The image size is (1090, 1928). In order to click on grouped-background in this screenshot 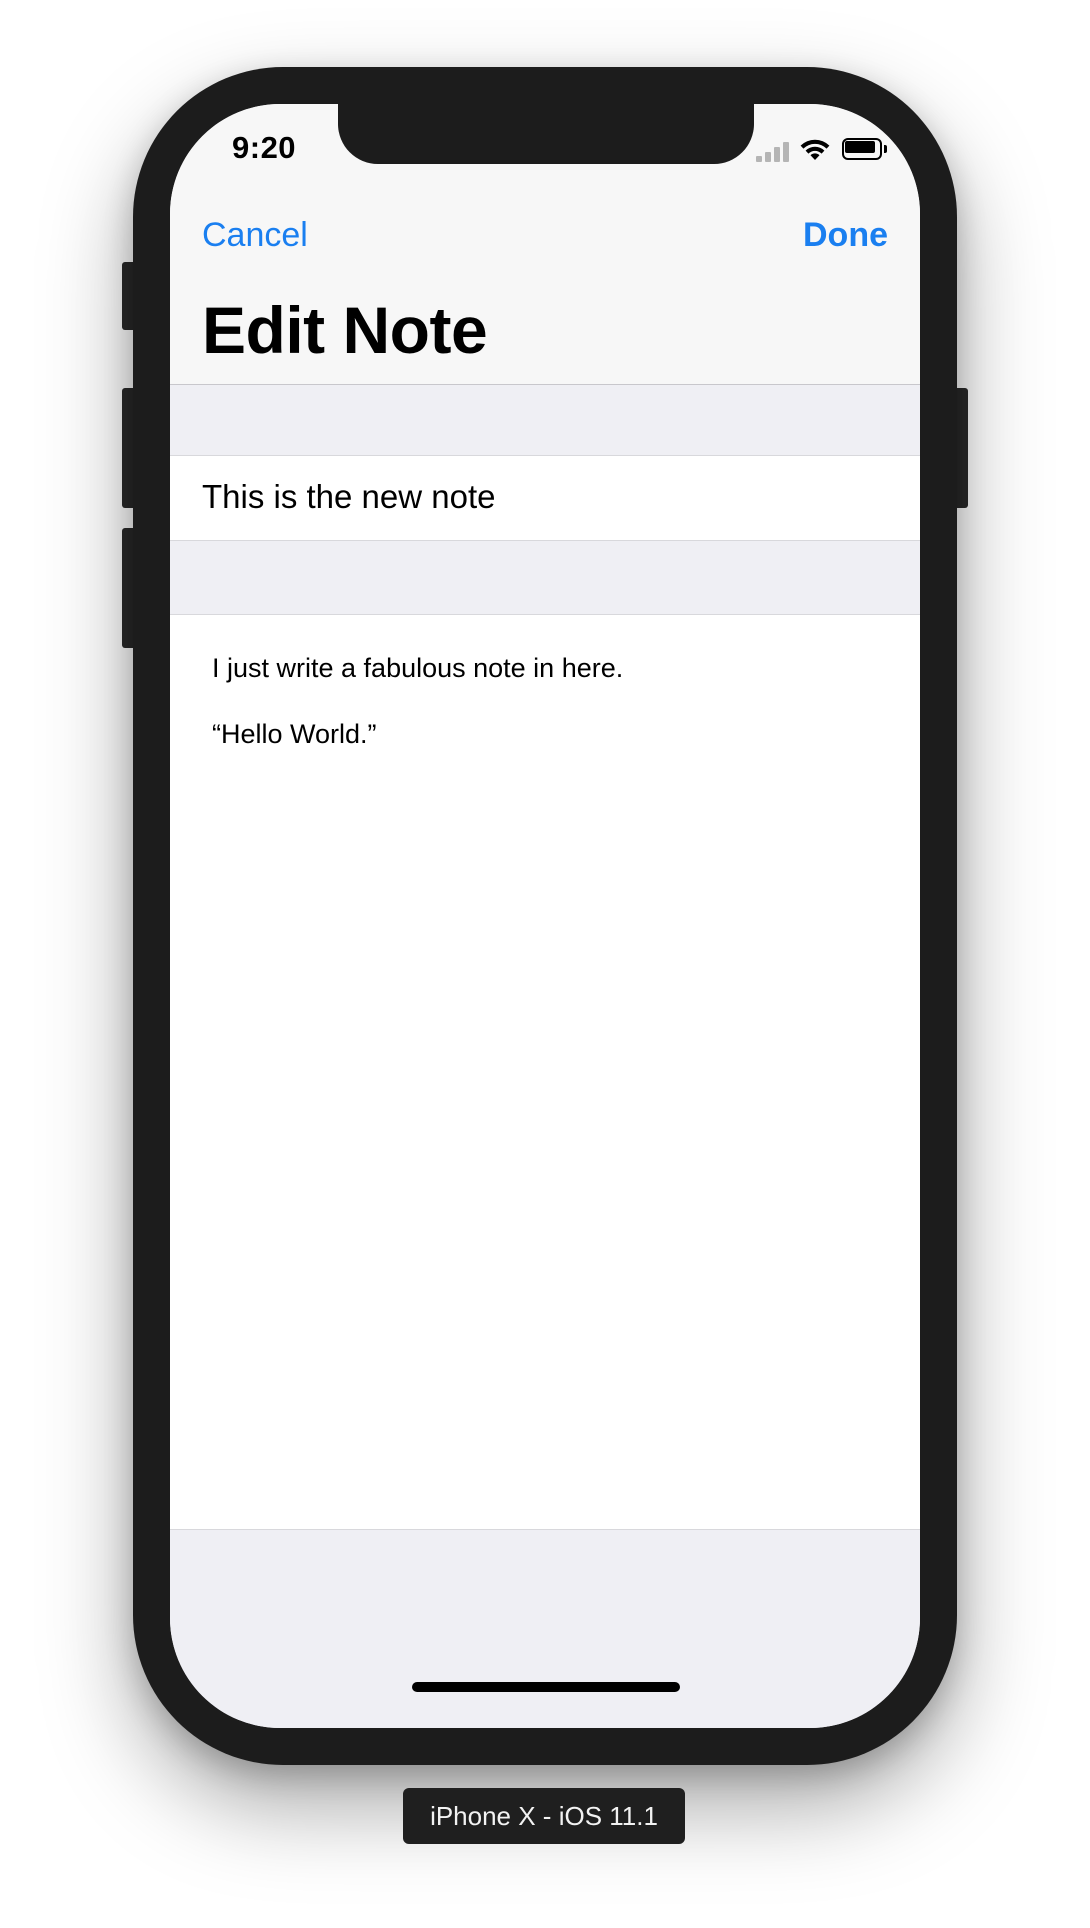, I will do `click(545, 1629)`.